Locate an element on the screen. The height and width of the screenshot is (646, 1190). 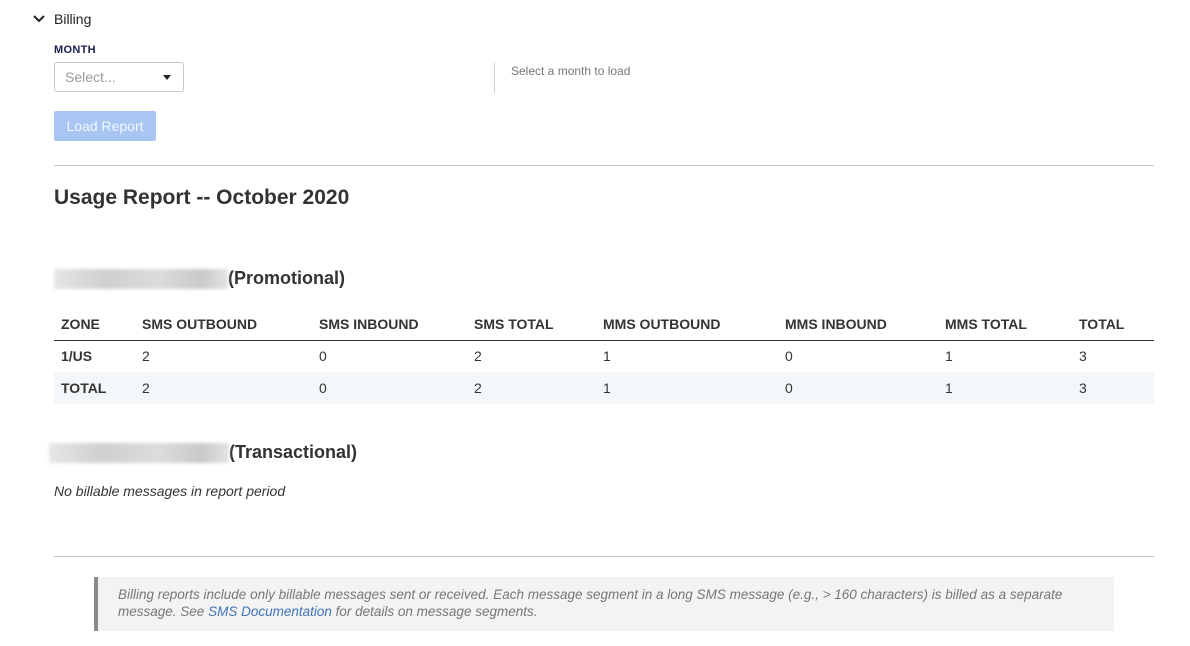
month-label: MONTH is located at coordinates (75, 50).